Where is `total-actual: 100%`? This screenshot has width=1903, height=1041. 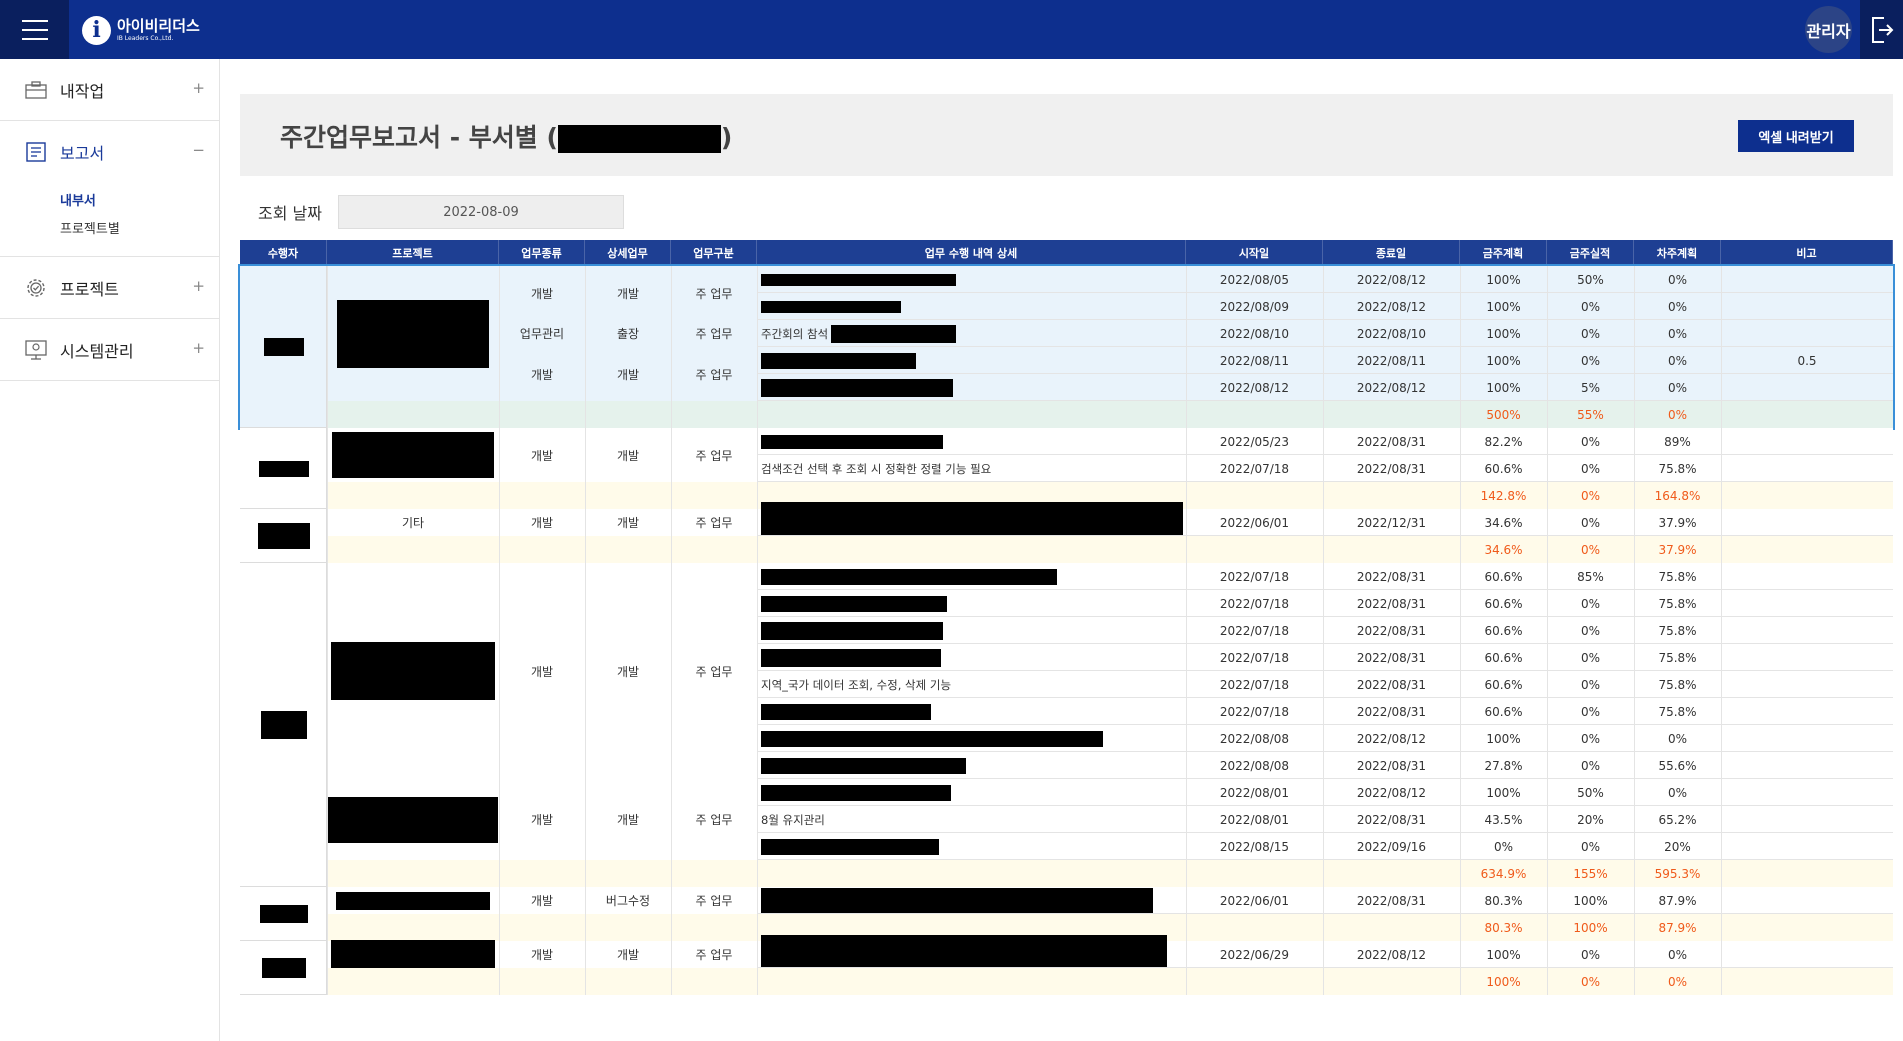
total-actual: 100% is located at coordinates (1590, 927).